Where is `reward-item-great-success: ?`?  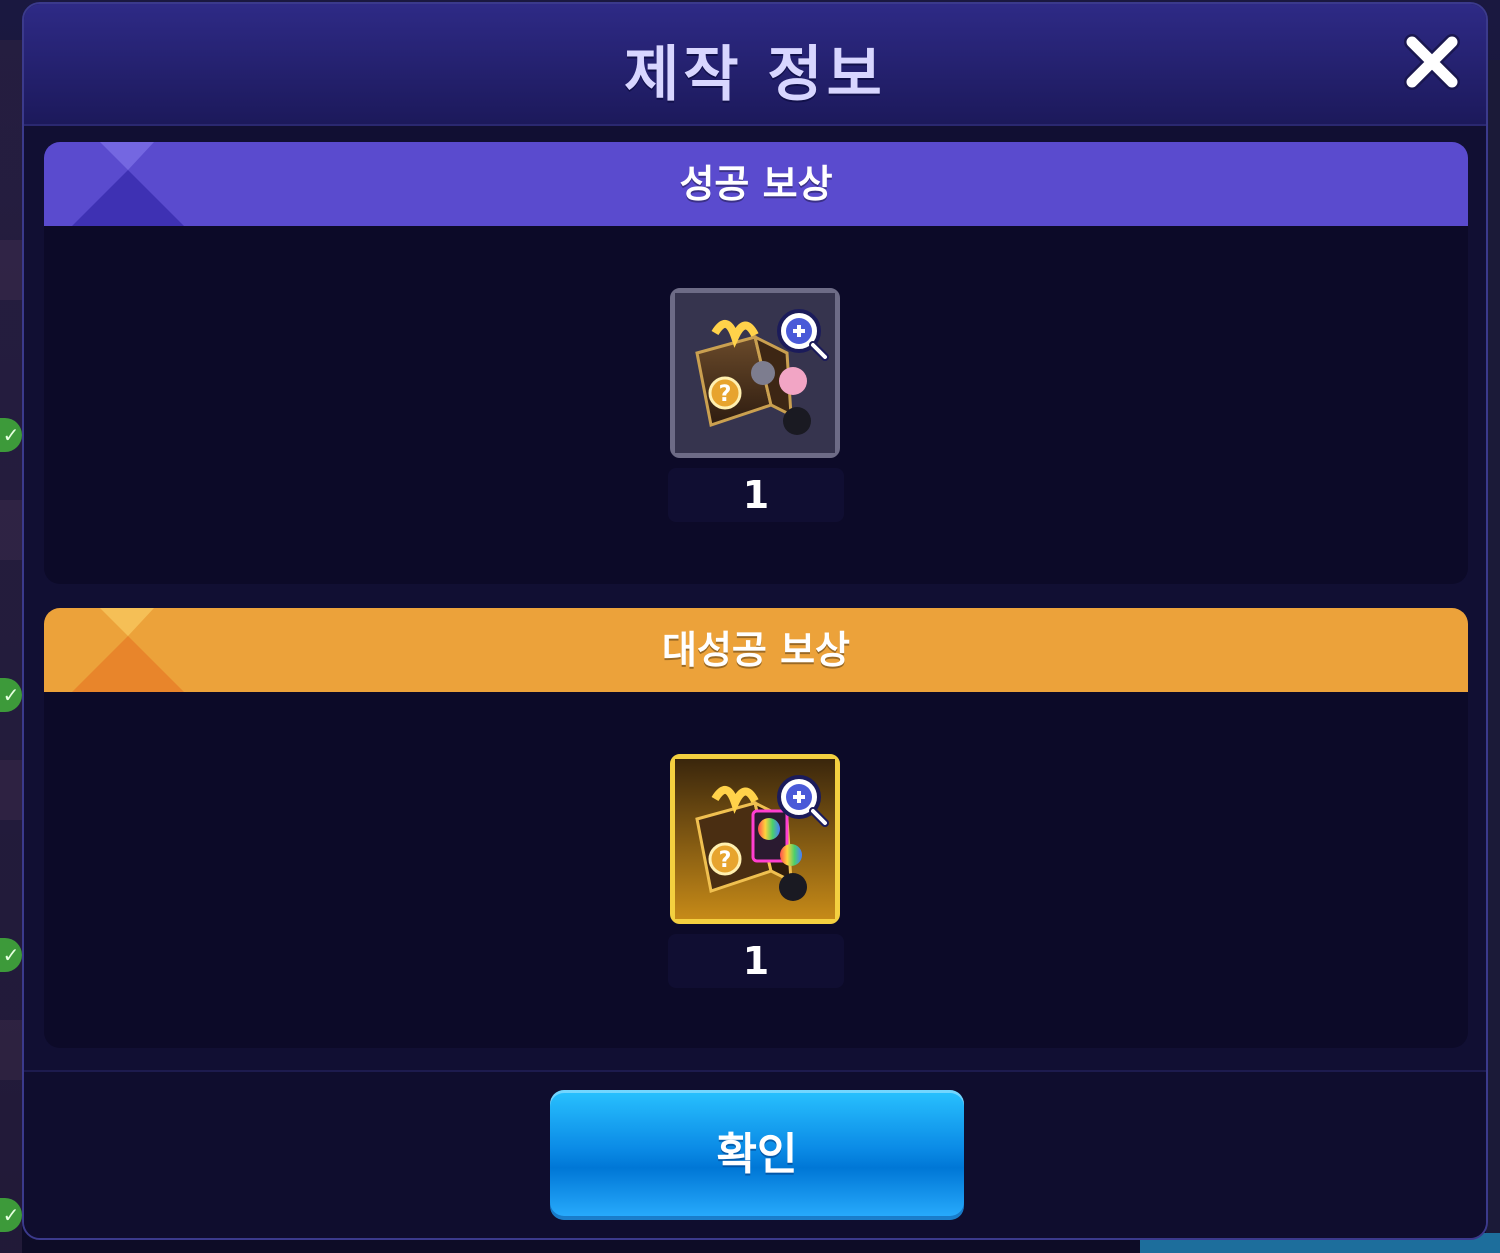
reward-item-great-success: ? is located at coordinates (755, 839).